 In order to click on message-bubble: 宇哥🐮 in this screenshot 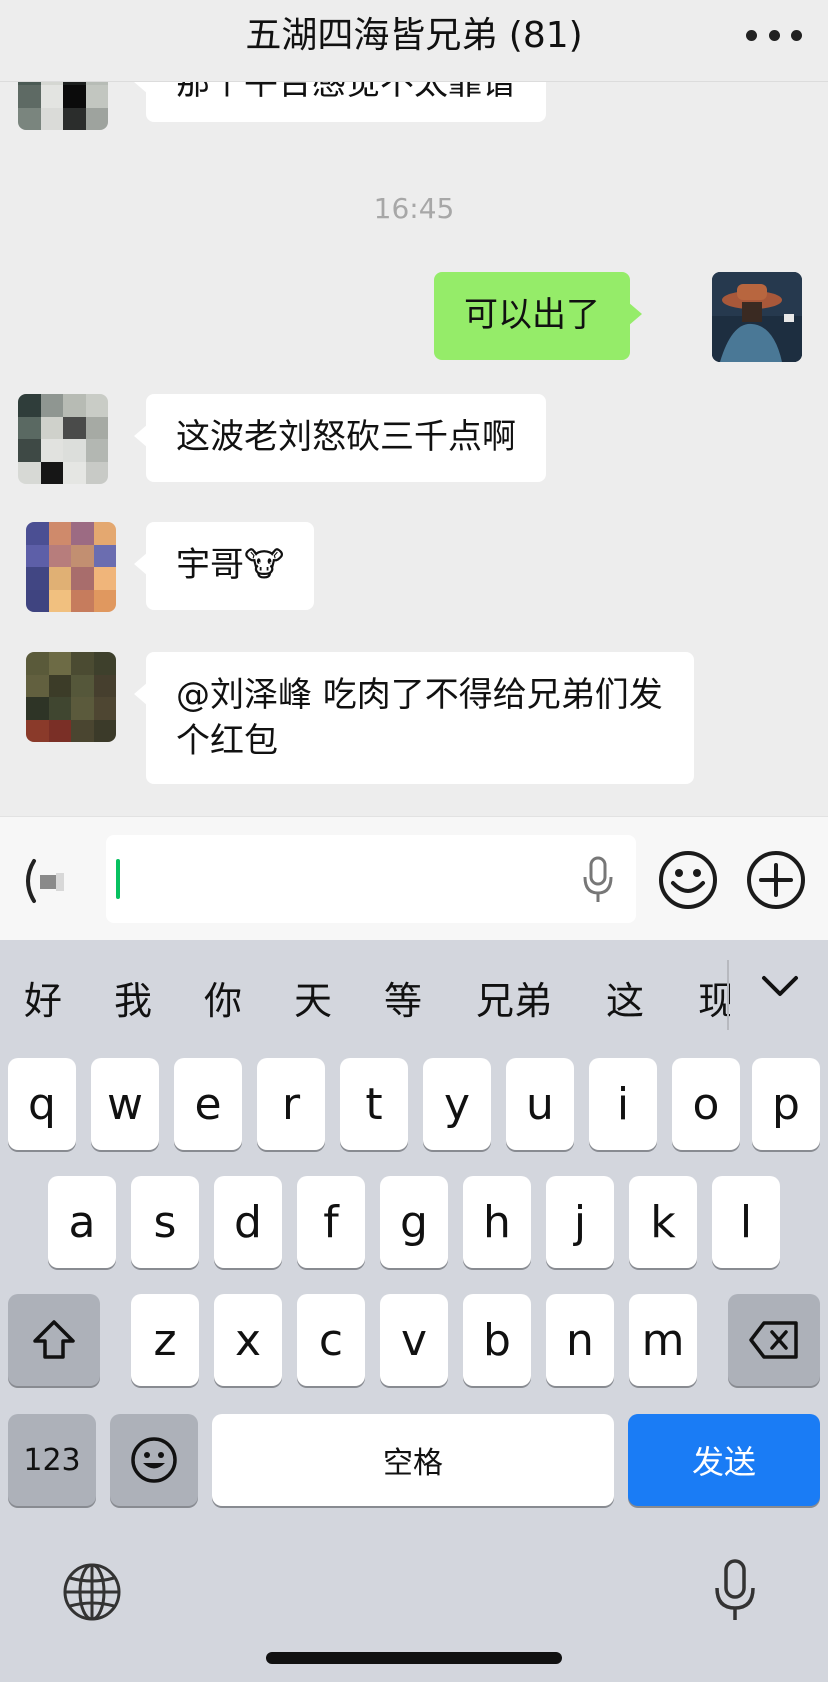, I will do `click(224, 566)`.